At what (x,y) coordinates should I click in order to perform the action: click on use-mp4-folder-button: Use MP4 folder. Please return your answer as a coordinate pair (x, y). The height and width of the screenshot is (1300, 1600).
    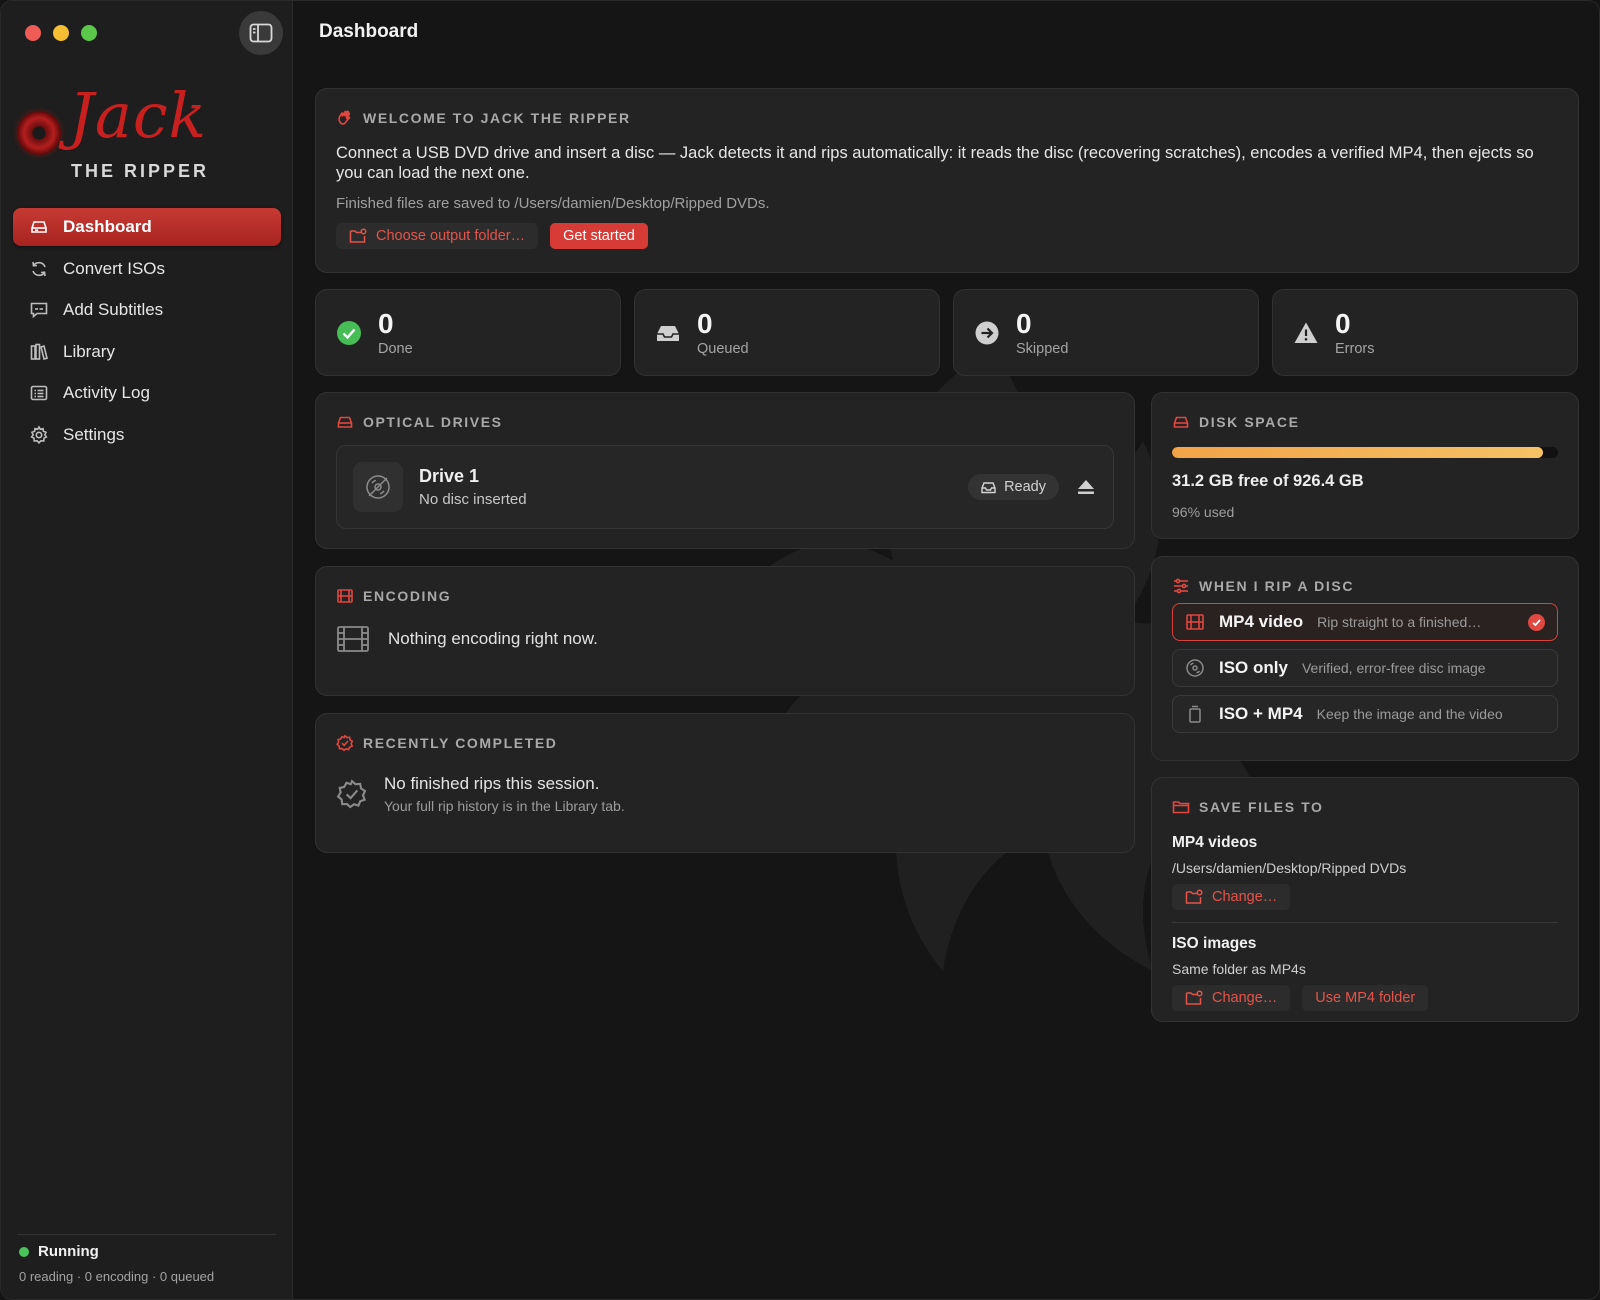
    Looking at the image, I should click on (1365, 998).